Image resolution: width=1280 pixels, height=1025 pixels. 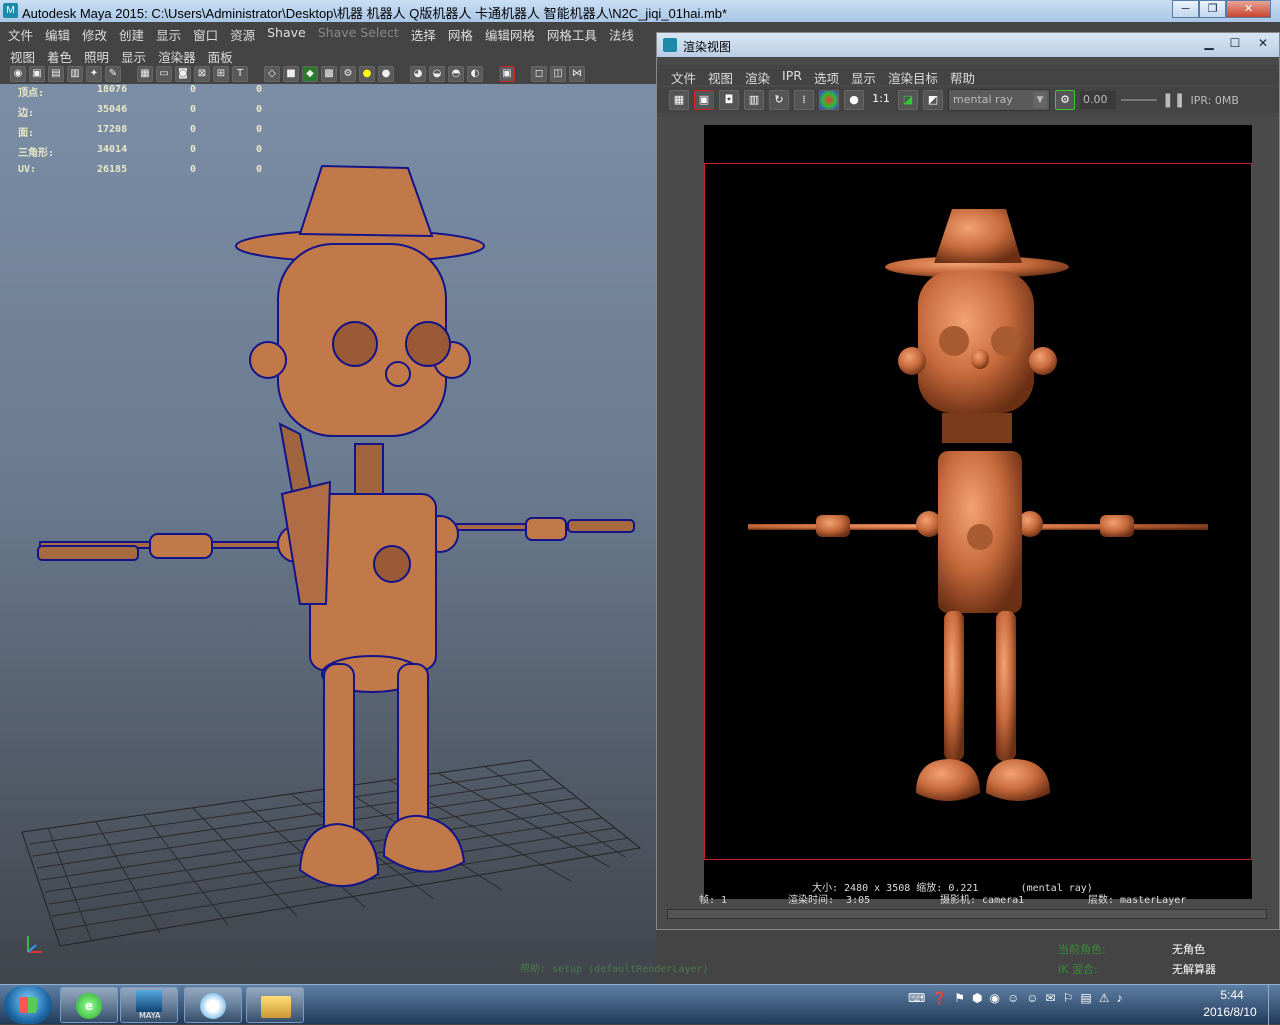 I want to click on network-icon: ▤, so click(x=1085, y=998).